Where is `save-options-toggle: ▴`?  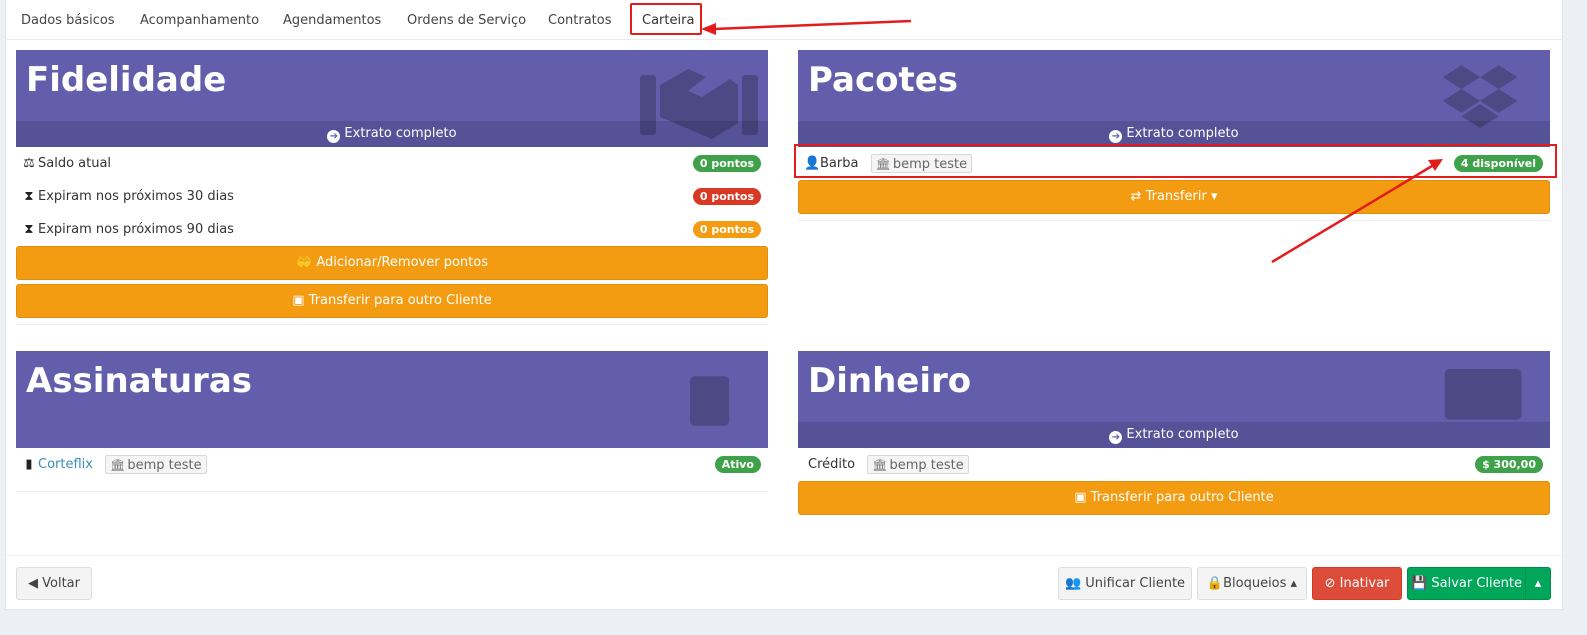
save-options-toggle: ▴ is located at coordinates (1538, 583).